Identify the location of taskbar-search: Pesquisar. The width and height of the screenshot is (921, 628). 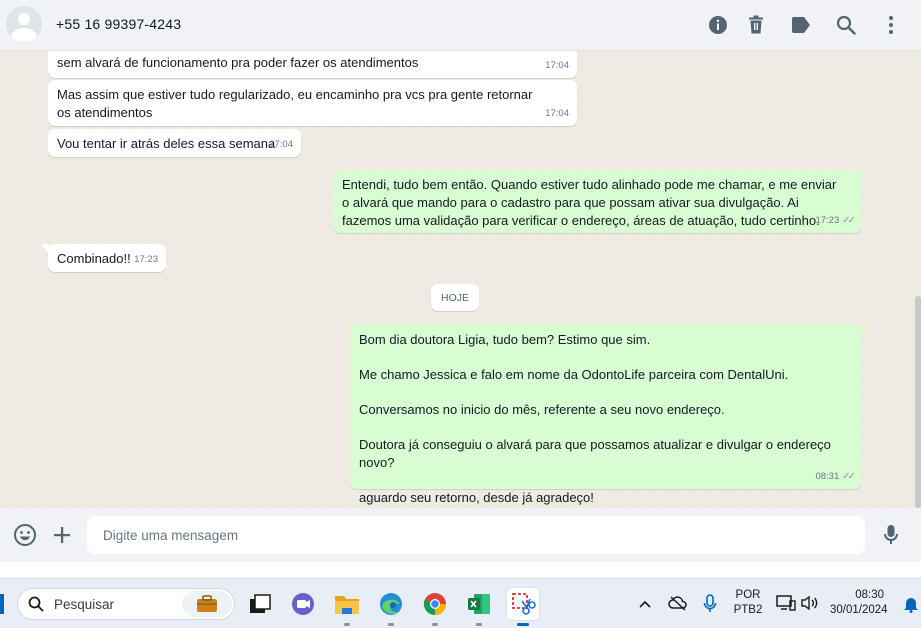
(126, 604).